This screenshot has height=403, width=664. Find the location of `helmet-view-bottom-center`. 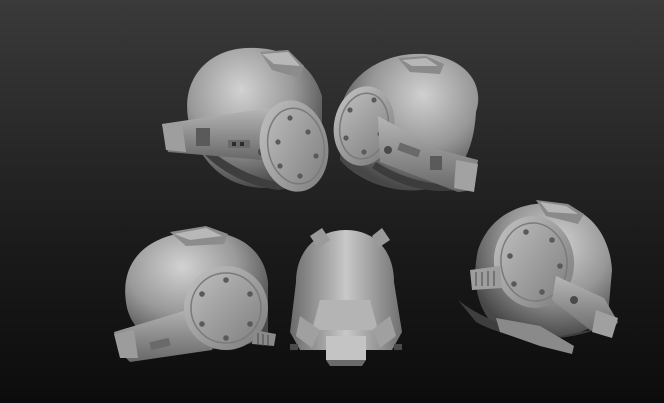

helmet-view-bottom-center is located at coordinates (346, 297).